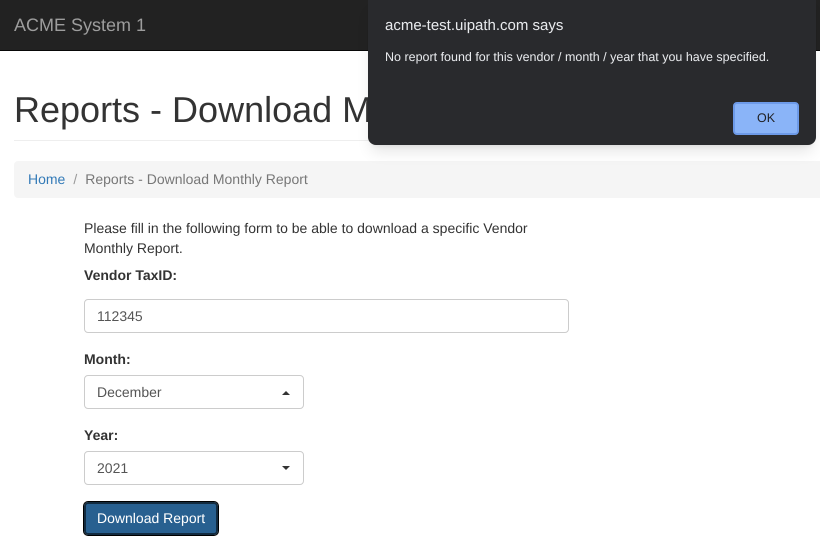 Image resolution: width=820 pixels, height=546 pixels. I want to click on dialog-title: acme-test.uipath.com says, so click(474, 26).